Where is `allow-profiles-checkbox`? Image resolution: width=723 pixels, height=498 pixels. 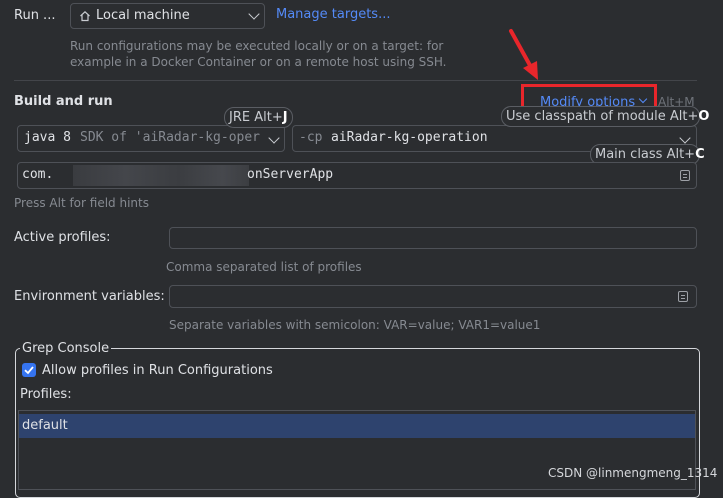
allow-profiles-checkbox is located at coordinates (29, 370).